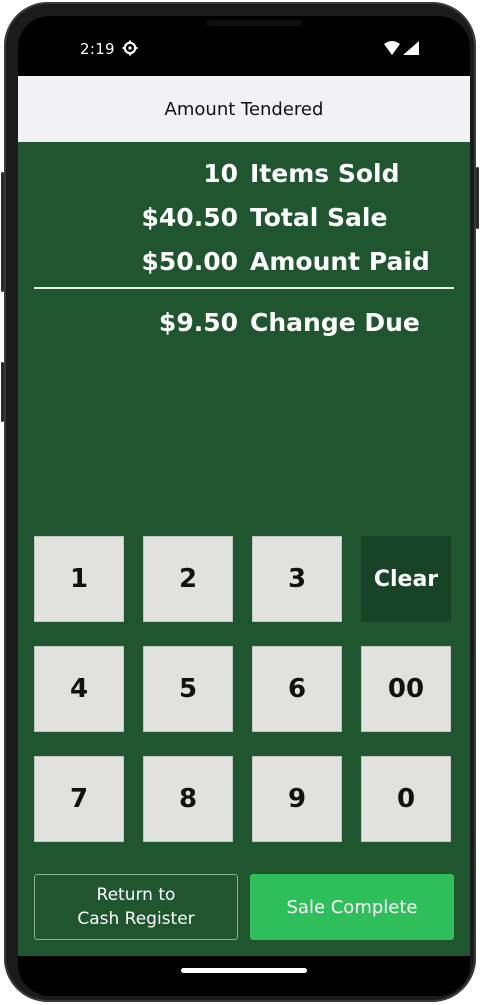 This screenshot has height=1005, width=480. I want to click on navigation-bar, so click(244, 976).